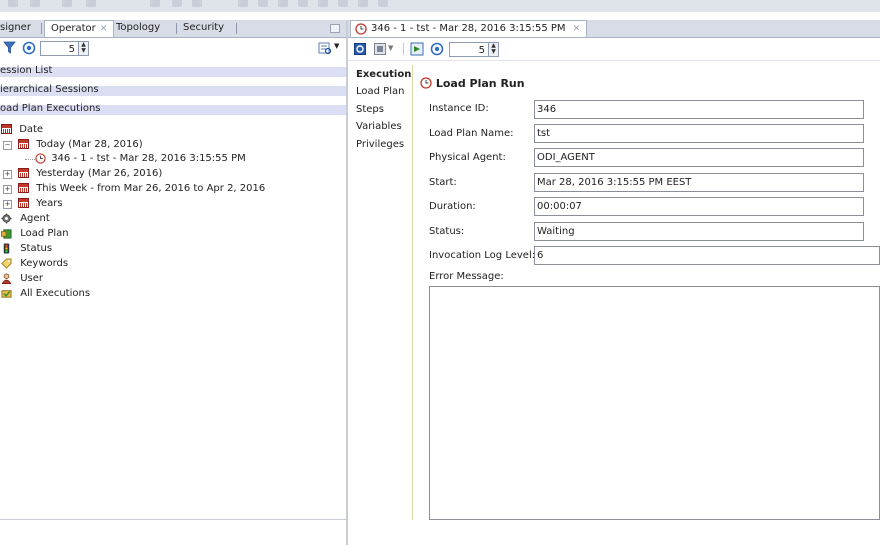 The image size is (880, 545). I want to click on section-title: Load Plan Run, so click(472, 83).